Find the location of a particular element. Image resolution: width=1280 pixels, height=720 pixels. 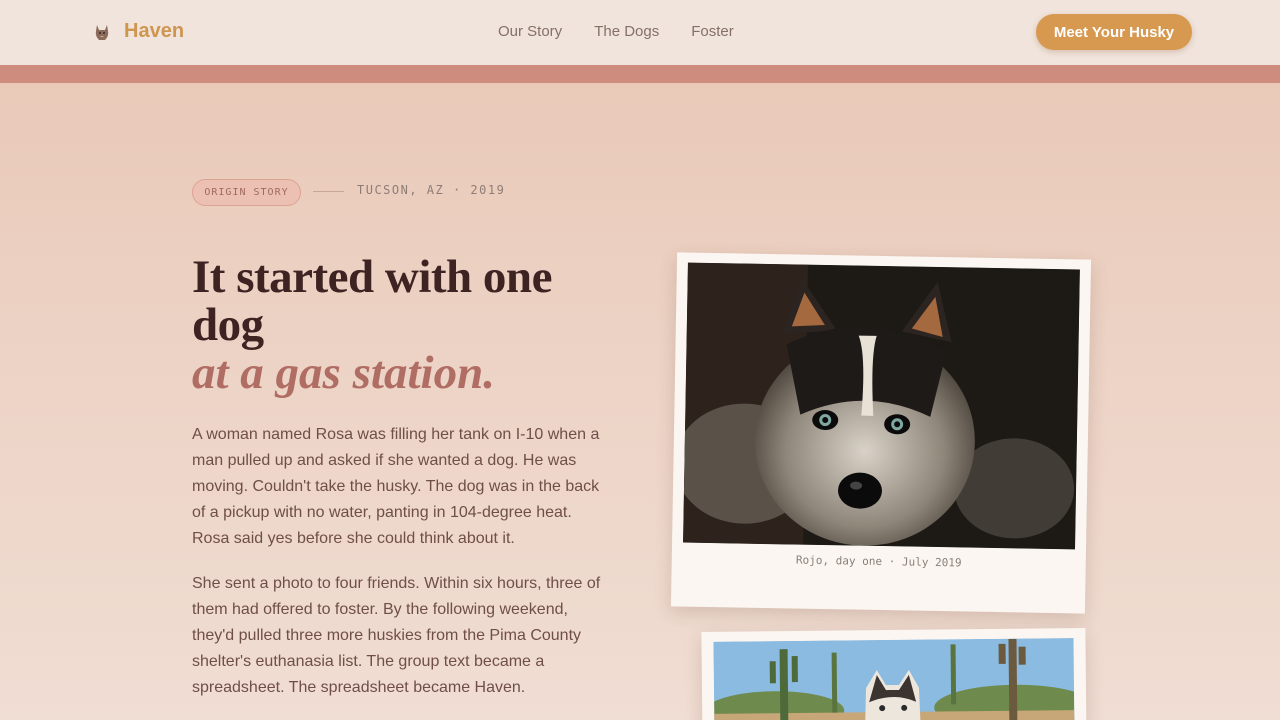

location-label: TUCSON, AZ · 2019 is located at coordinates (431, 190).